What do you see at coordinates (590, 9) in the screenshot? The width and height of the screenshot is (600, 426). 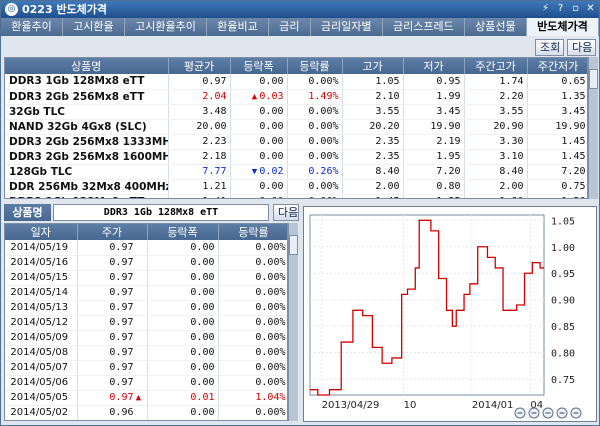 I see `close-icon: ✕` at bounding box center [590, 9].